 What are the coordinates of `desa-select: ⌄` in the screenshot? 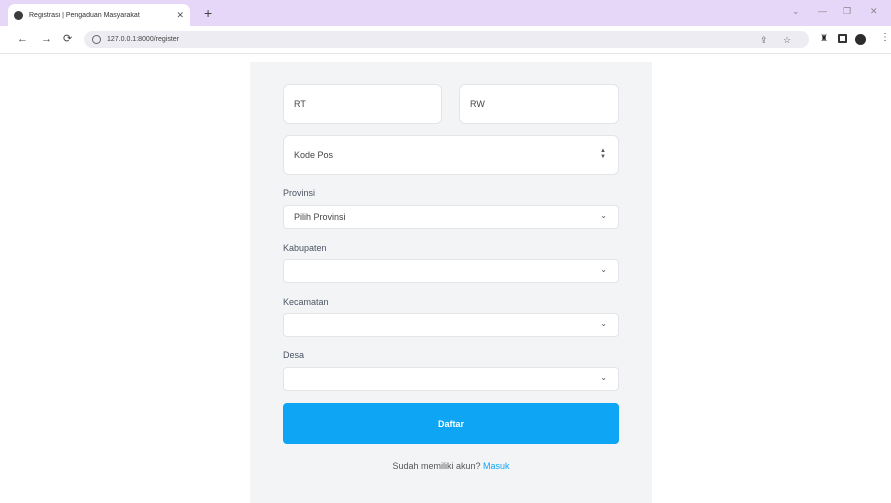 It's located at (451, 379).